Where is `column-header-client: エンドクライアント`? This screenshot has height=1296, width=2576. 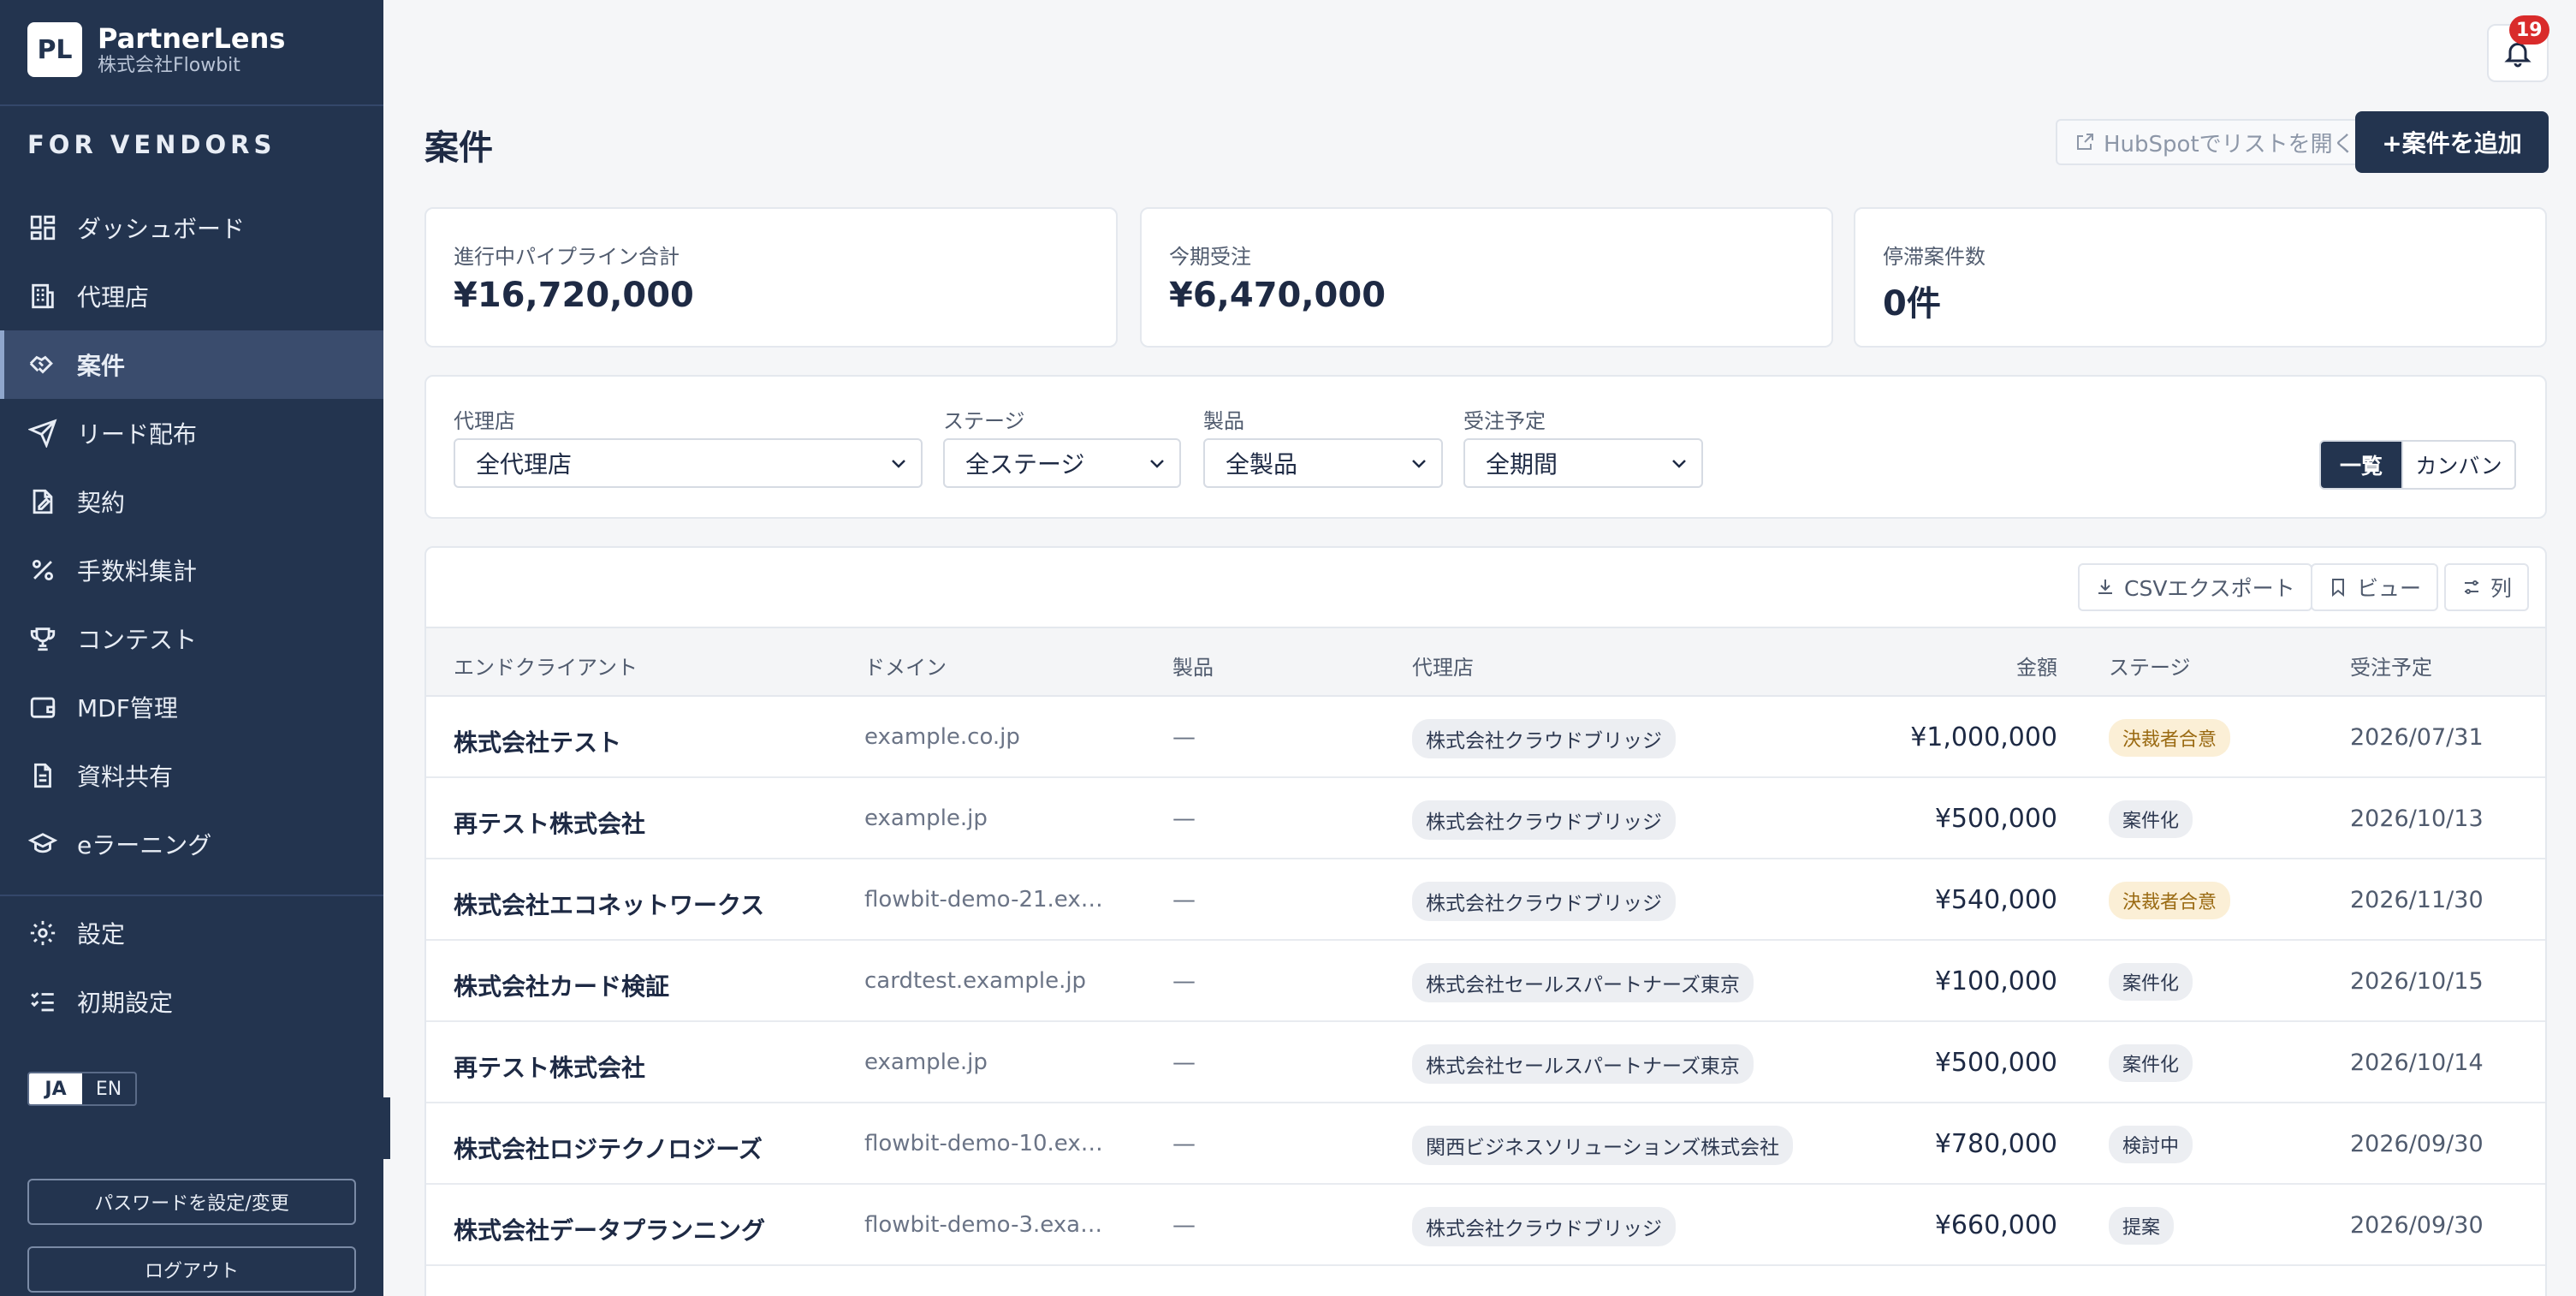
column-header-client: エンドクライアント is located at coordinates (546, 666).